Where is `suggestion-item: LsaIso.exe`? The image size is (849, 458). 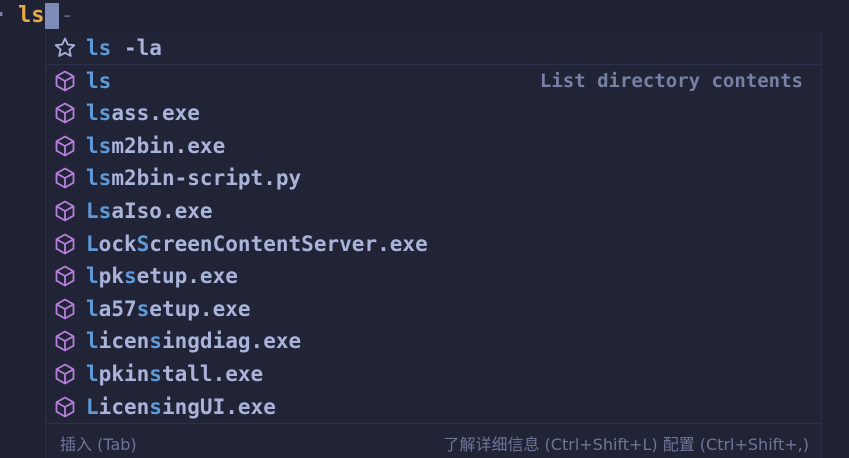
suggestion-item: LsaIso.exe is located at coordinates (433, 211).